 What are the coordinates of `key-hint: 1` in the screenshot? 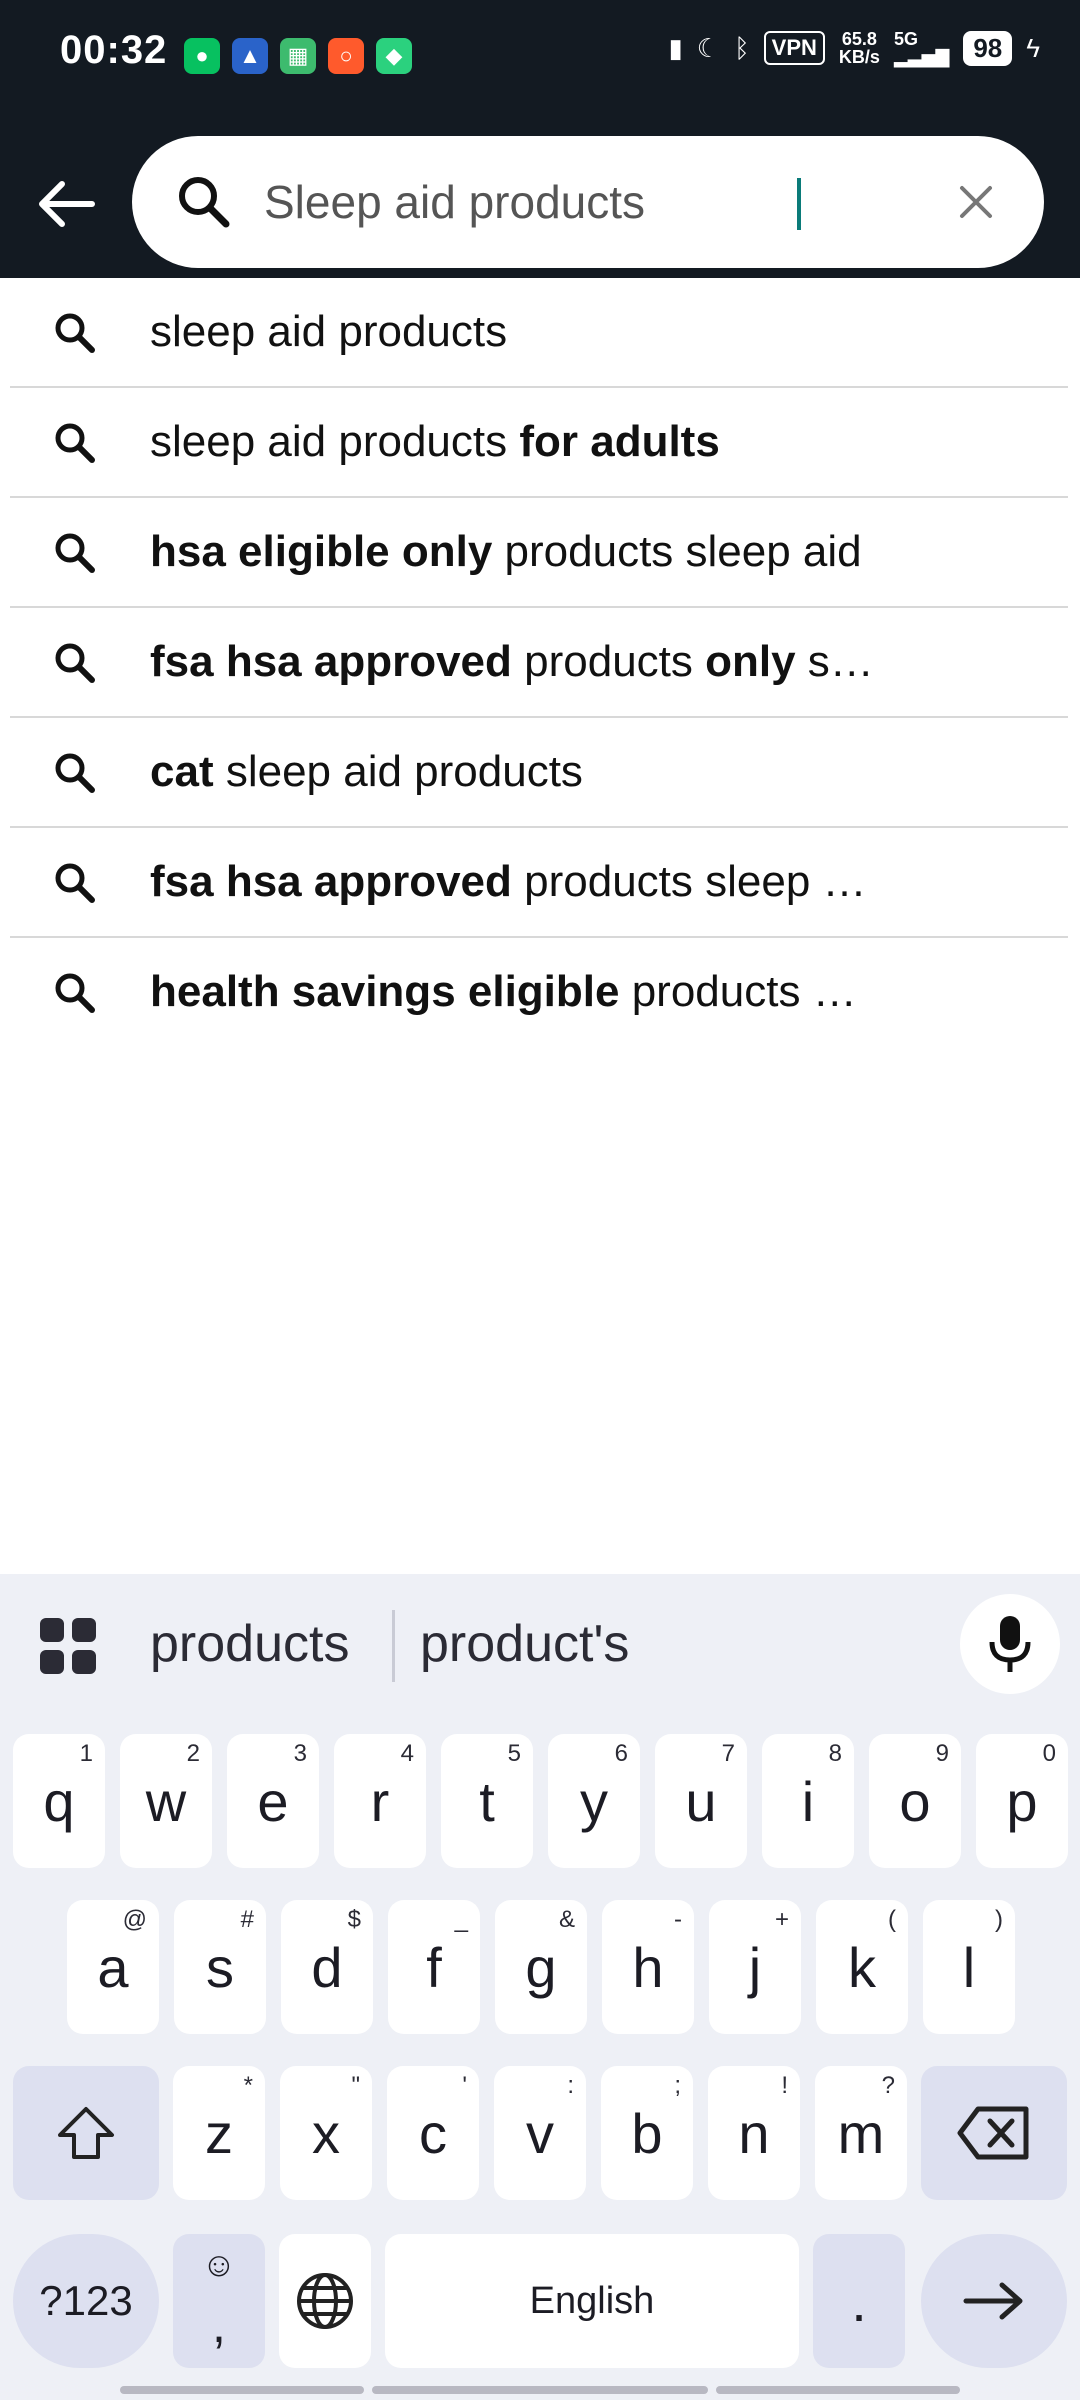 It's located at (86, 1753).